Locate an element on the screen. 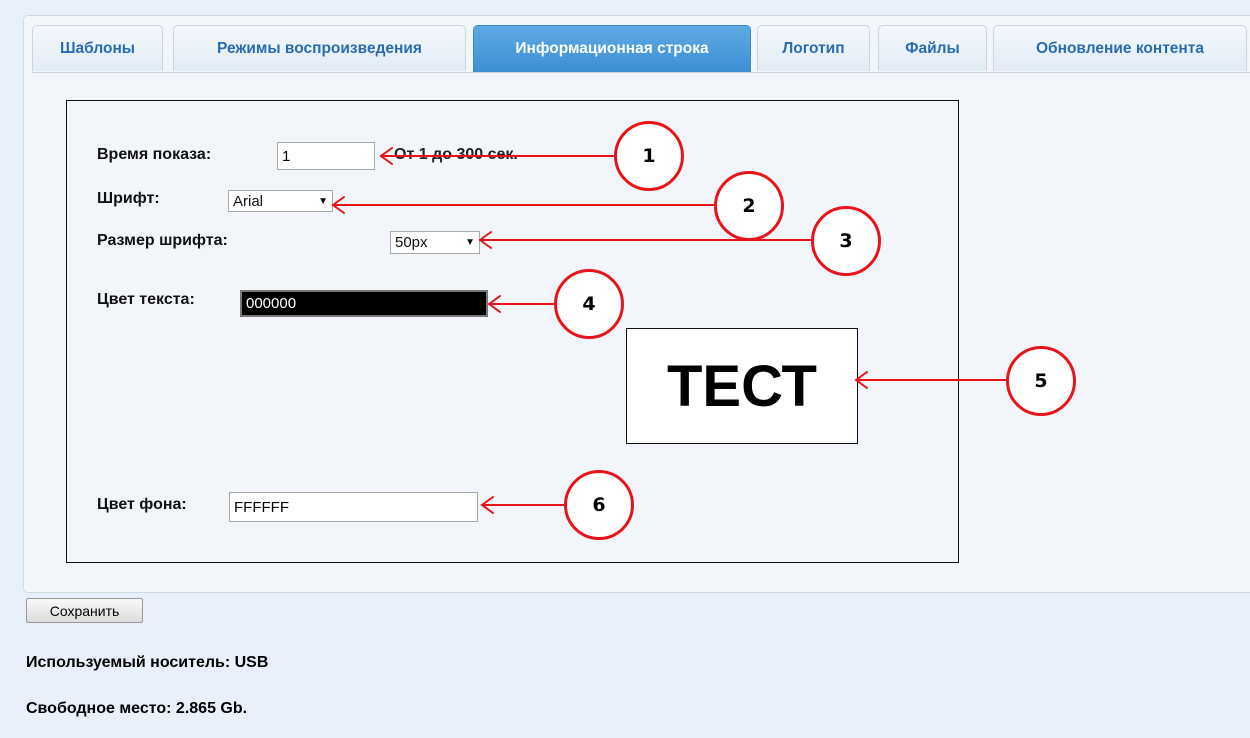 Image resolution: width=1250 pixels, height=738 pixels. tab-files: Файлы is located at coordinates (932, 48).